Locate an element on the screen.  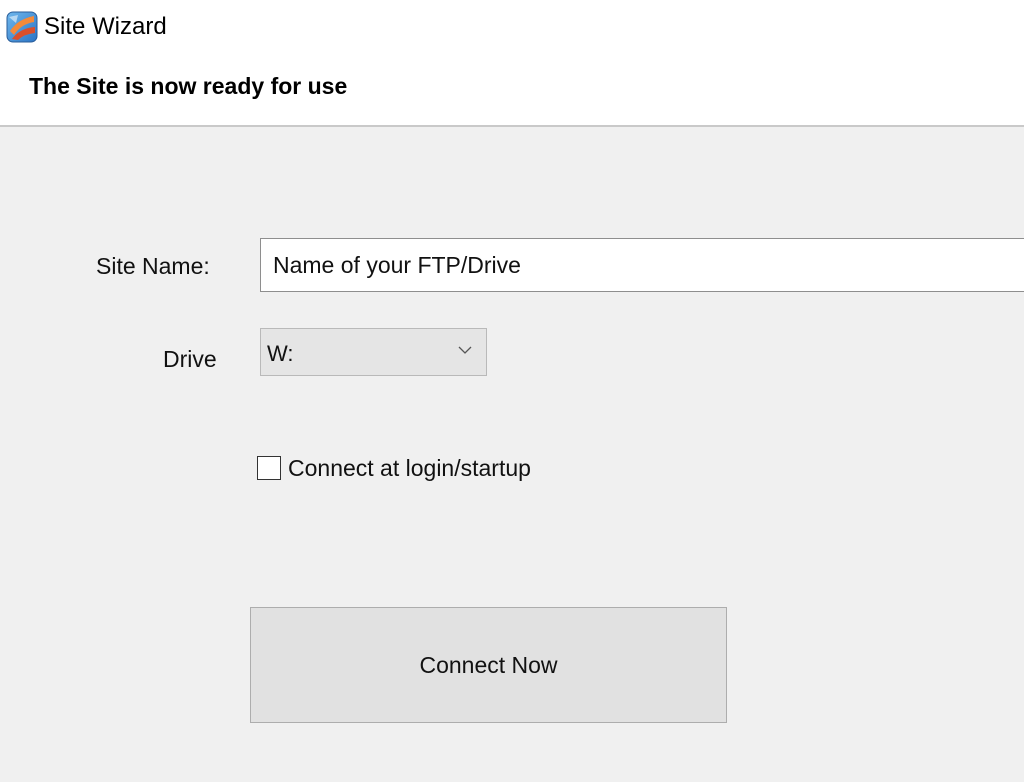
wizard-header: The Site is now ready for use is located at coordinates (512, 90).